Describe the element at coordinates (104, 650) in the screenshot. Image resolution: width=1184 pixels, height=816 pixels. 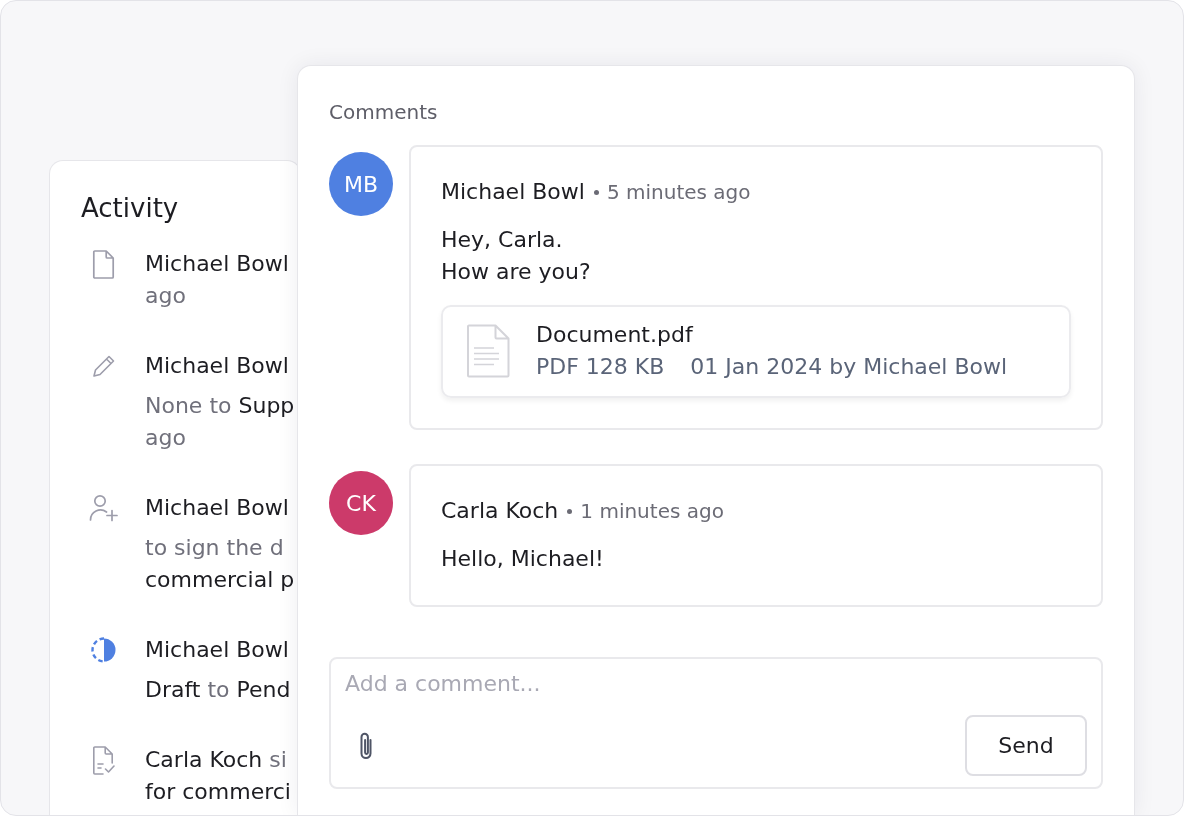
I see `half-circle-icon` at that location.